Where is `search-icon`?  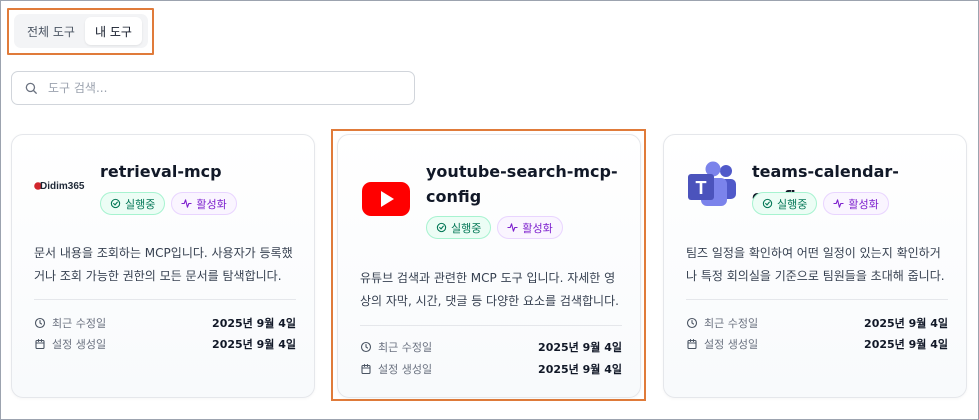
search-icon is located at coordinates (31, 88).